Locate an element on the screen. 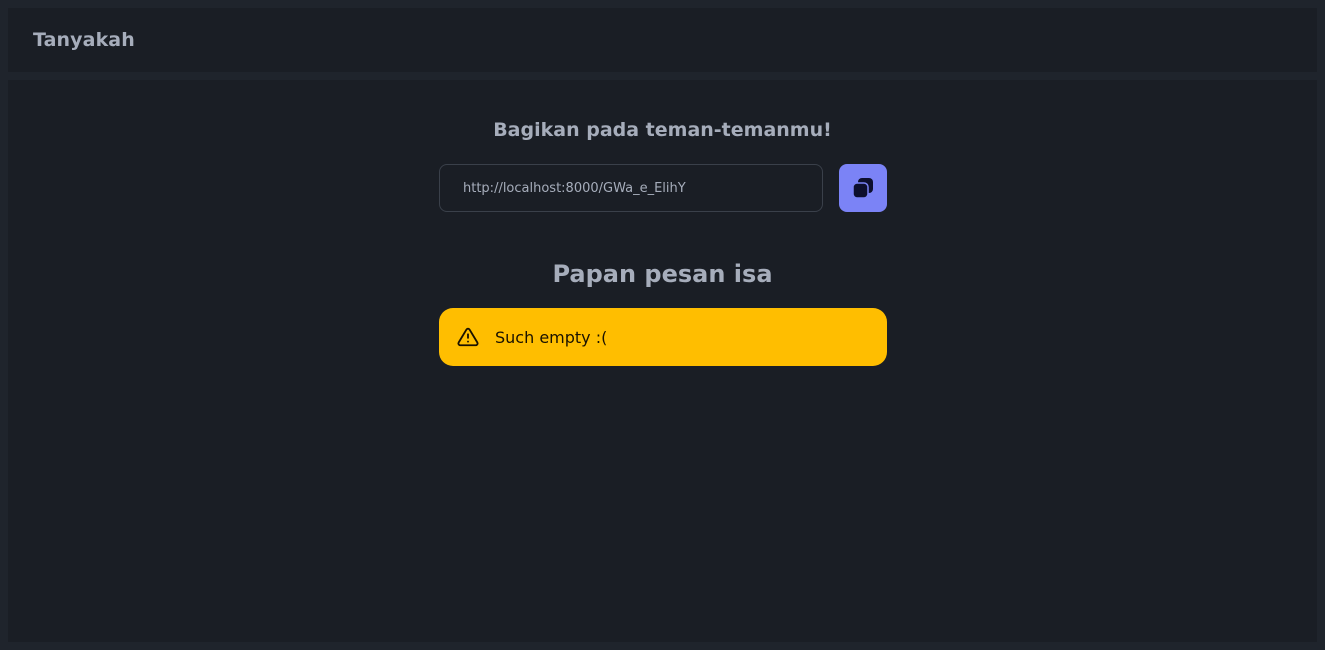  brand-title: Tanyakah is located at coordinates (84, 40).